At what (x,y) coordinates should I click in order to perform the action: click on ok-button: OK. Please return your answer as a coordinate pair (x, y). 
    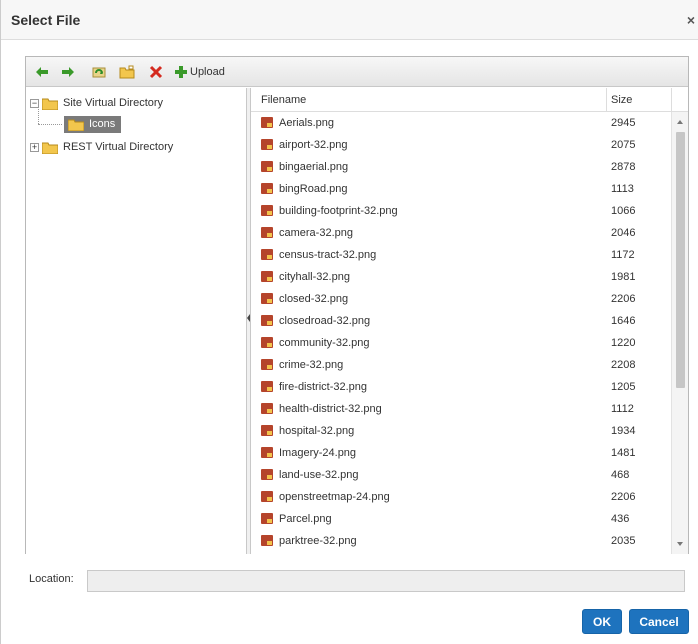
    Looking at the image, I should click on (602, 621).